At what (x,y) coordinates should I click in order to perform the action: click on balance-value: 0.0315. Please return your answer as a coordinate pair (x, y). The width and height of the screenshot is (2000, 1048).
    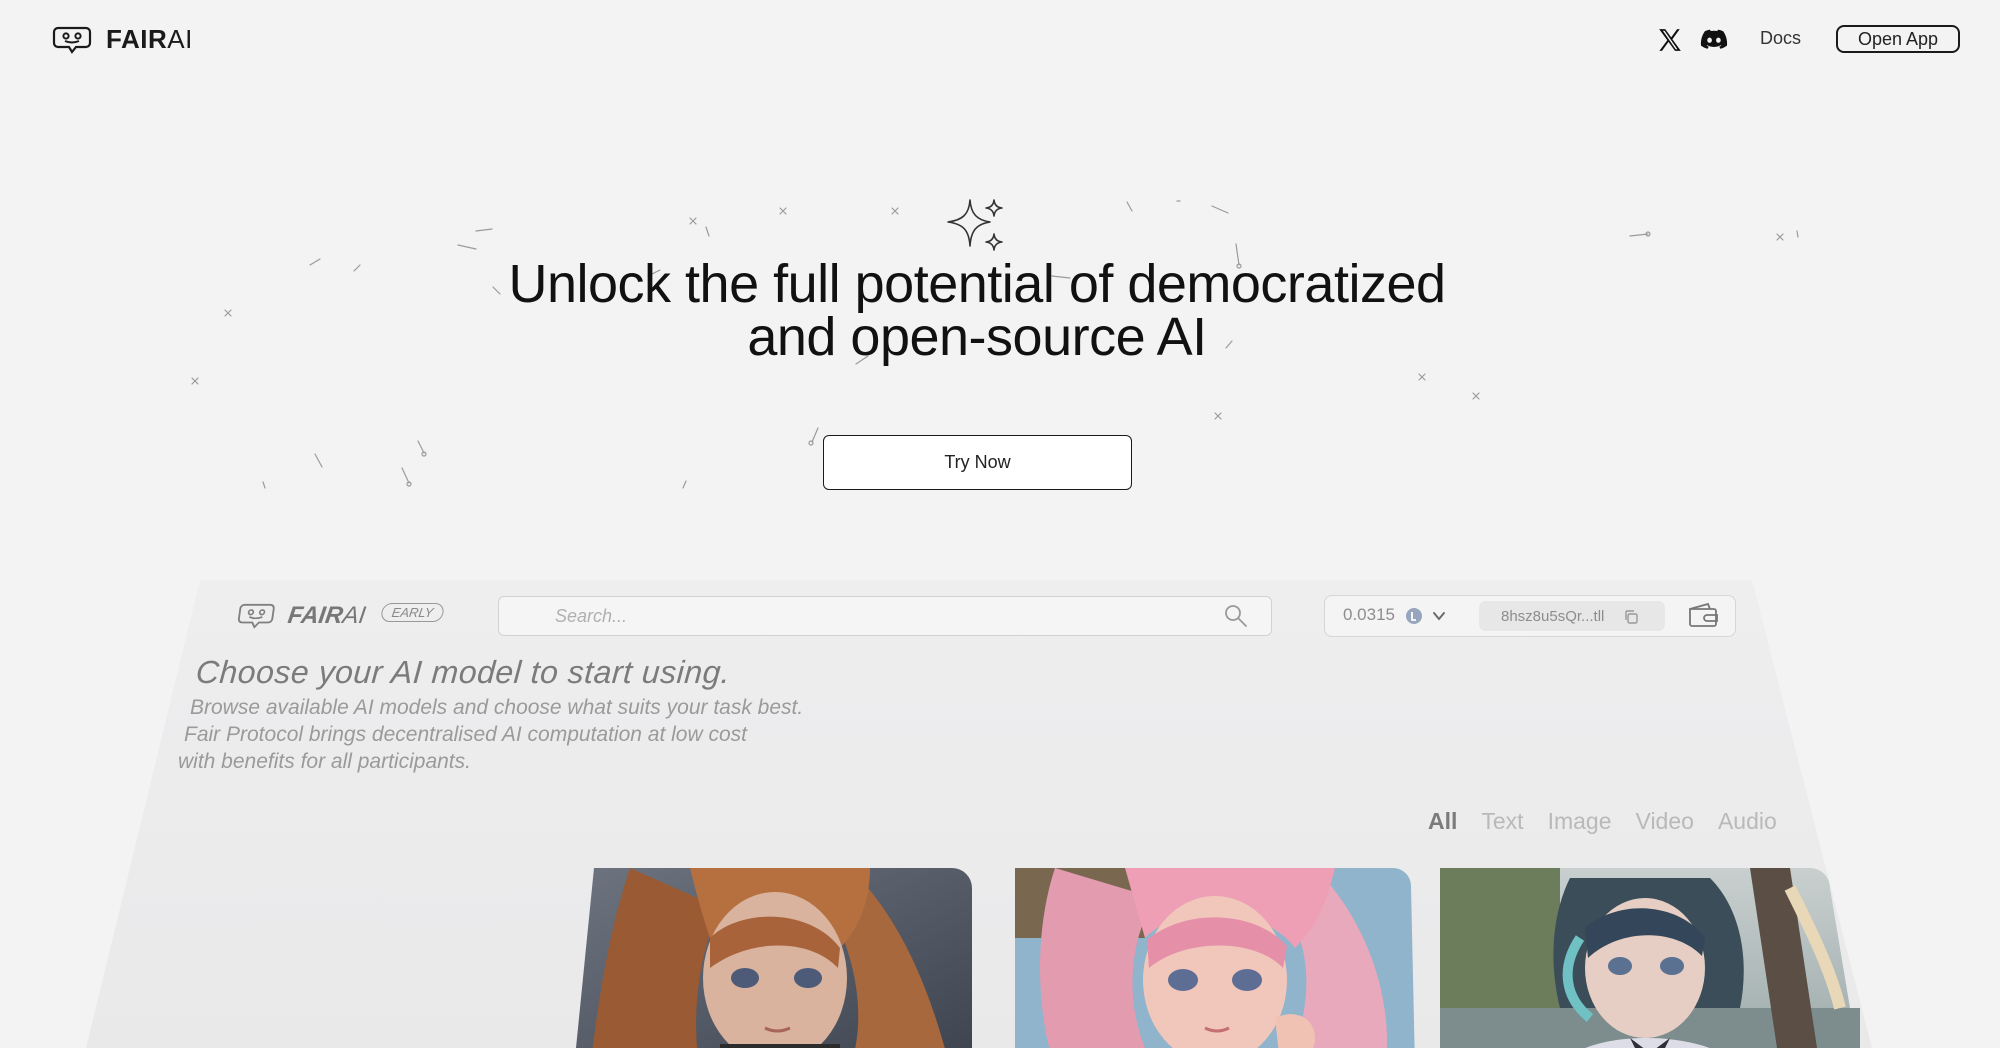
    Looking at the image, I should click on (1369, 614).